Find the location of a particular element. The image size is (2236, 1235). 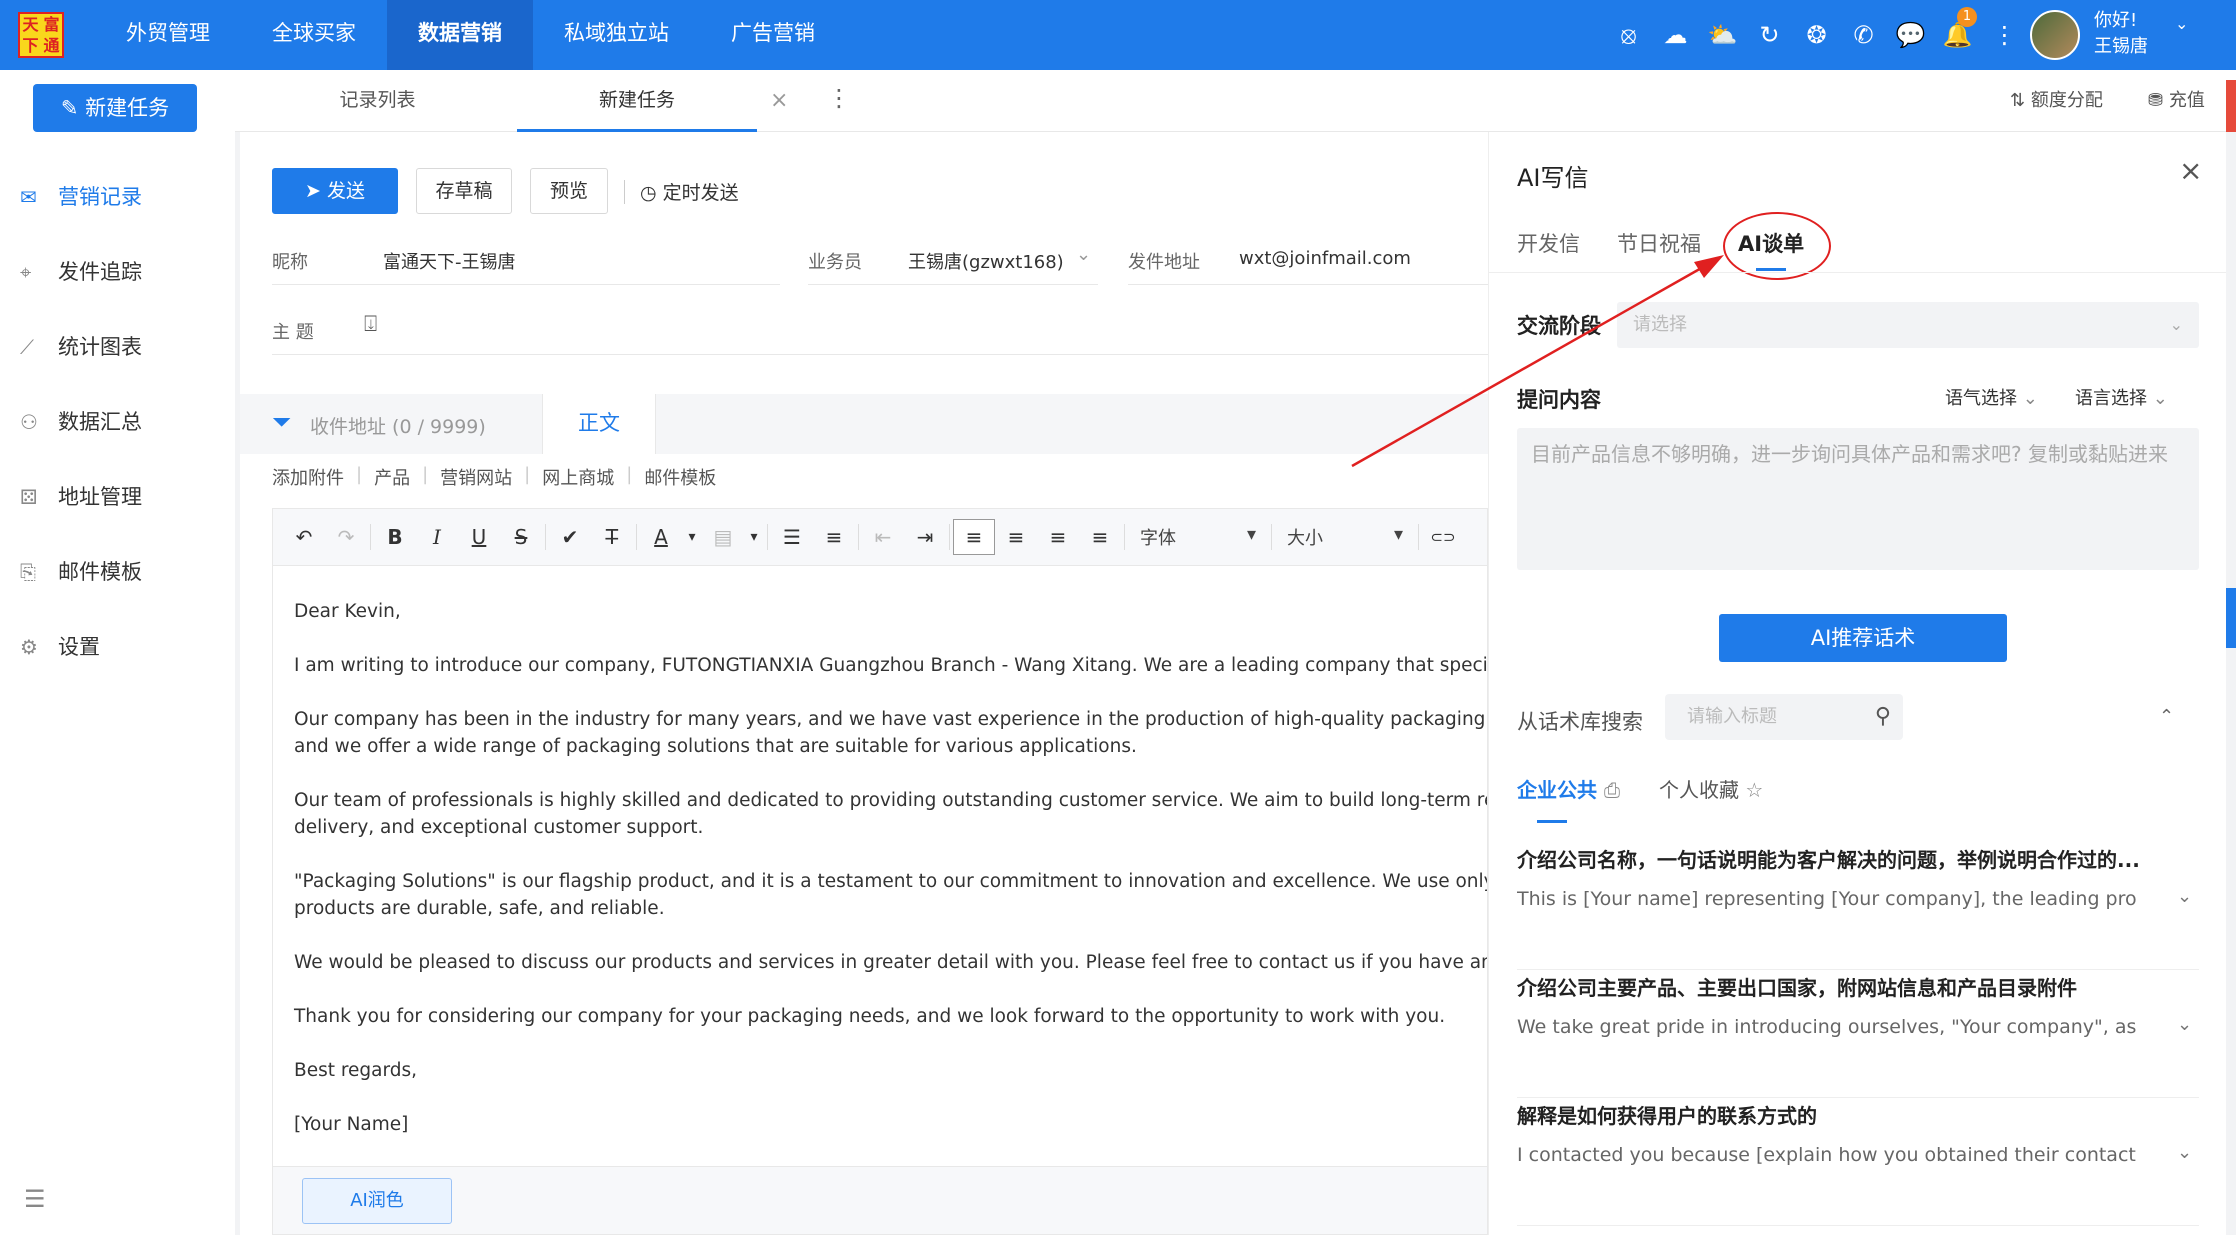

link-icon: ⊂⊃ is located at coordinates (1443, 537).